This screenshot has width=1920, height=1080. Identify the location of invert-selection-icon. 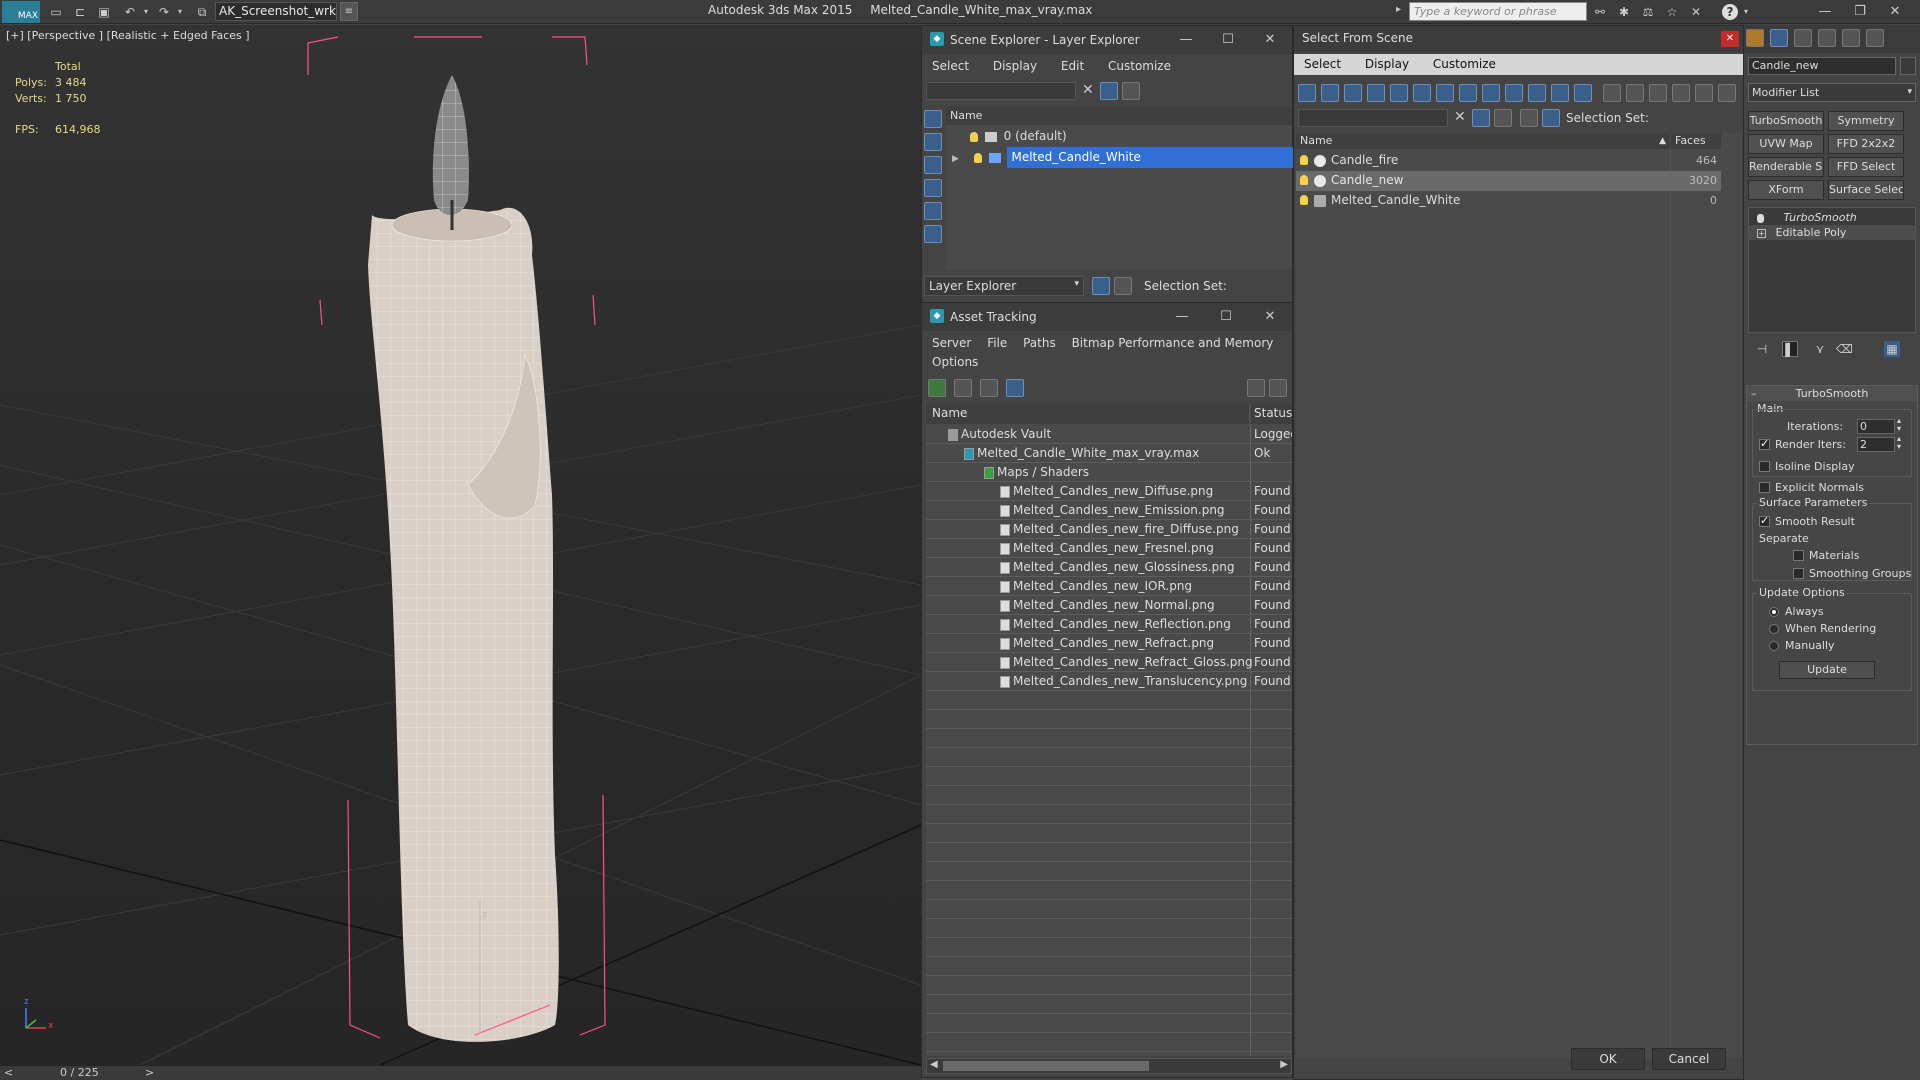
(1658, 93).